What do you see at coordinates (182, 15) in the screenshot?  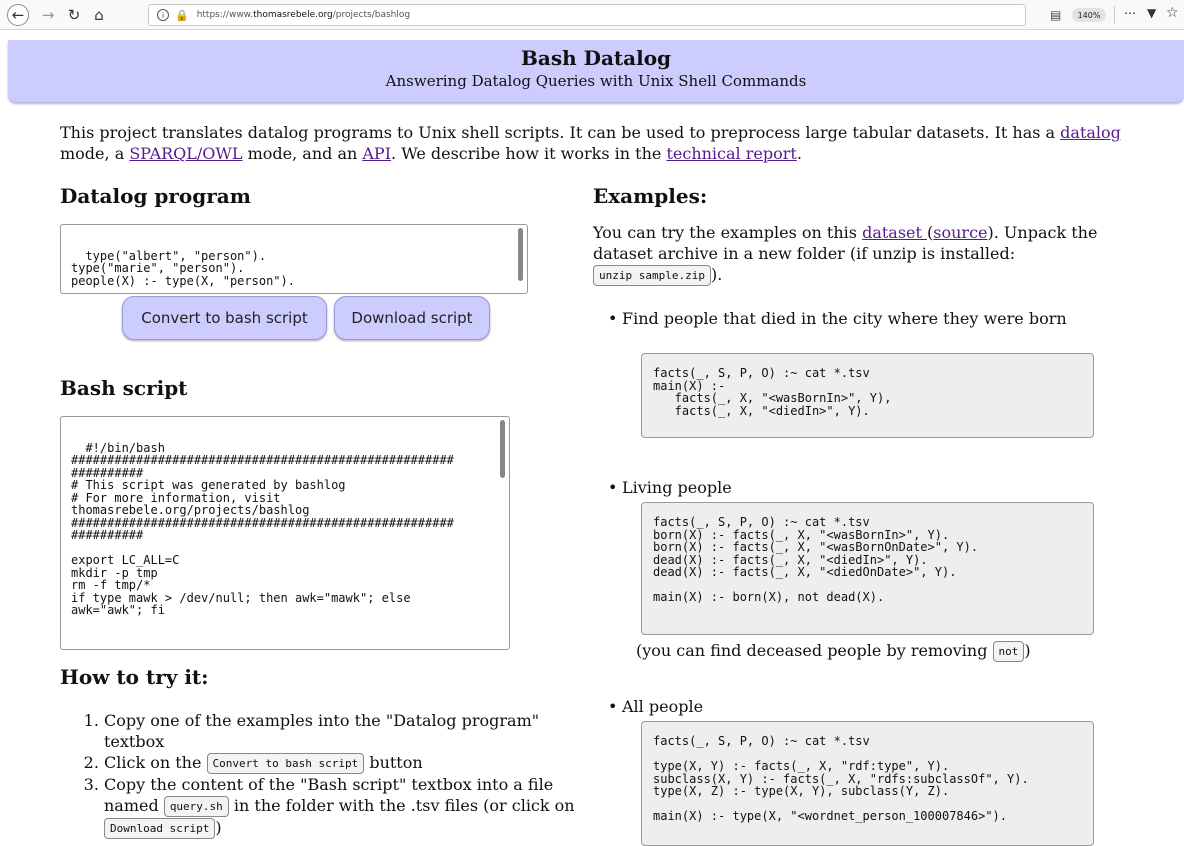 I see `lock-icon: 🔒` at bounding box center [182, 15].